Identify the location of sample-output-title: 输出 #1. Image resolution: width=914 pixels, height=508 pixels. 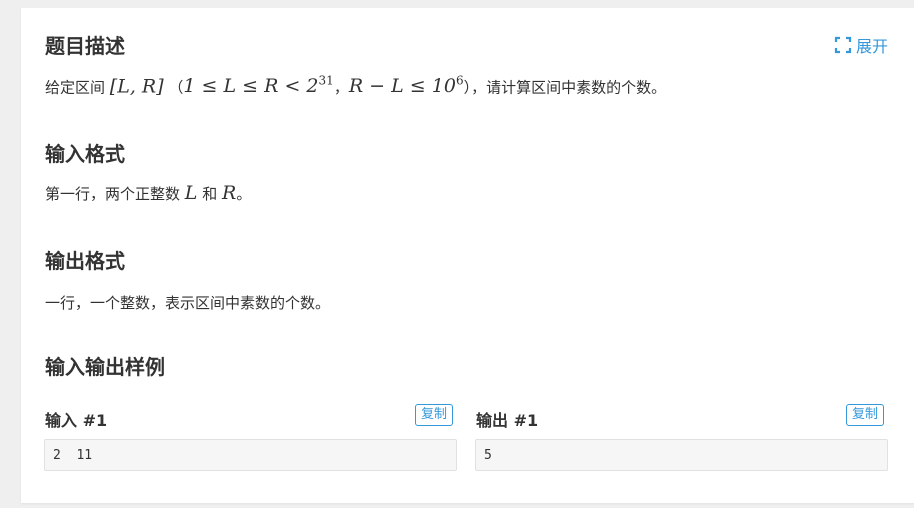
(507, 420).